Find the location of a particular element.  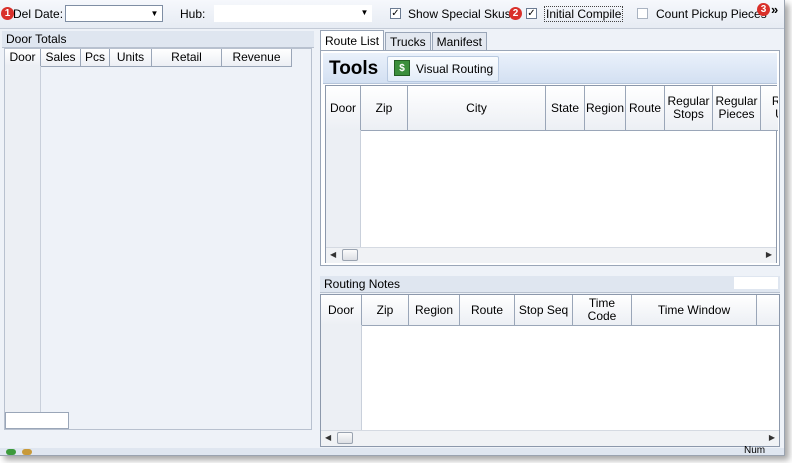

routing-notes-header: Routing Notes is located at coordinates (550, 284).